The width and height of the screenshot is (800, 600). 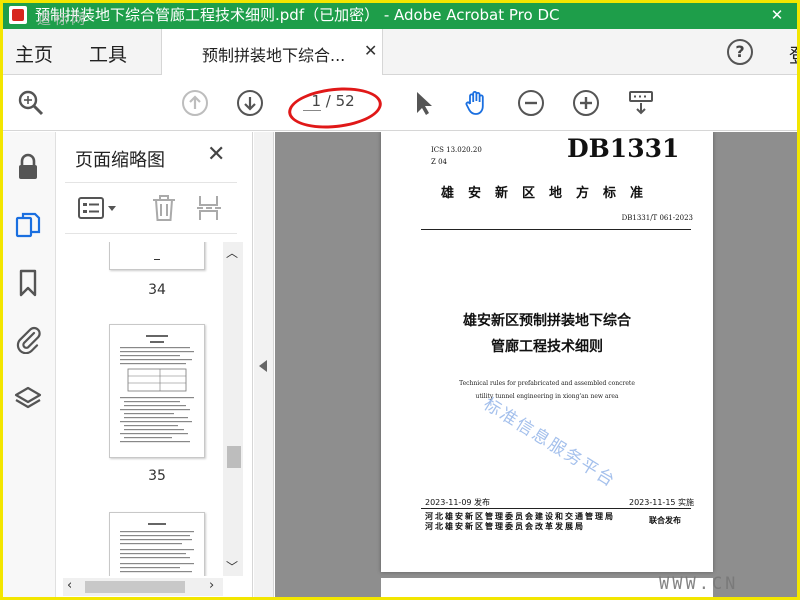 What do you see at coordinates (657, 218) in the screenshot?
I see `document-number: DB1331/T 061-2023` at bounding box center [657, 218].